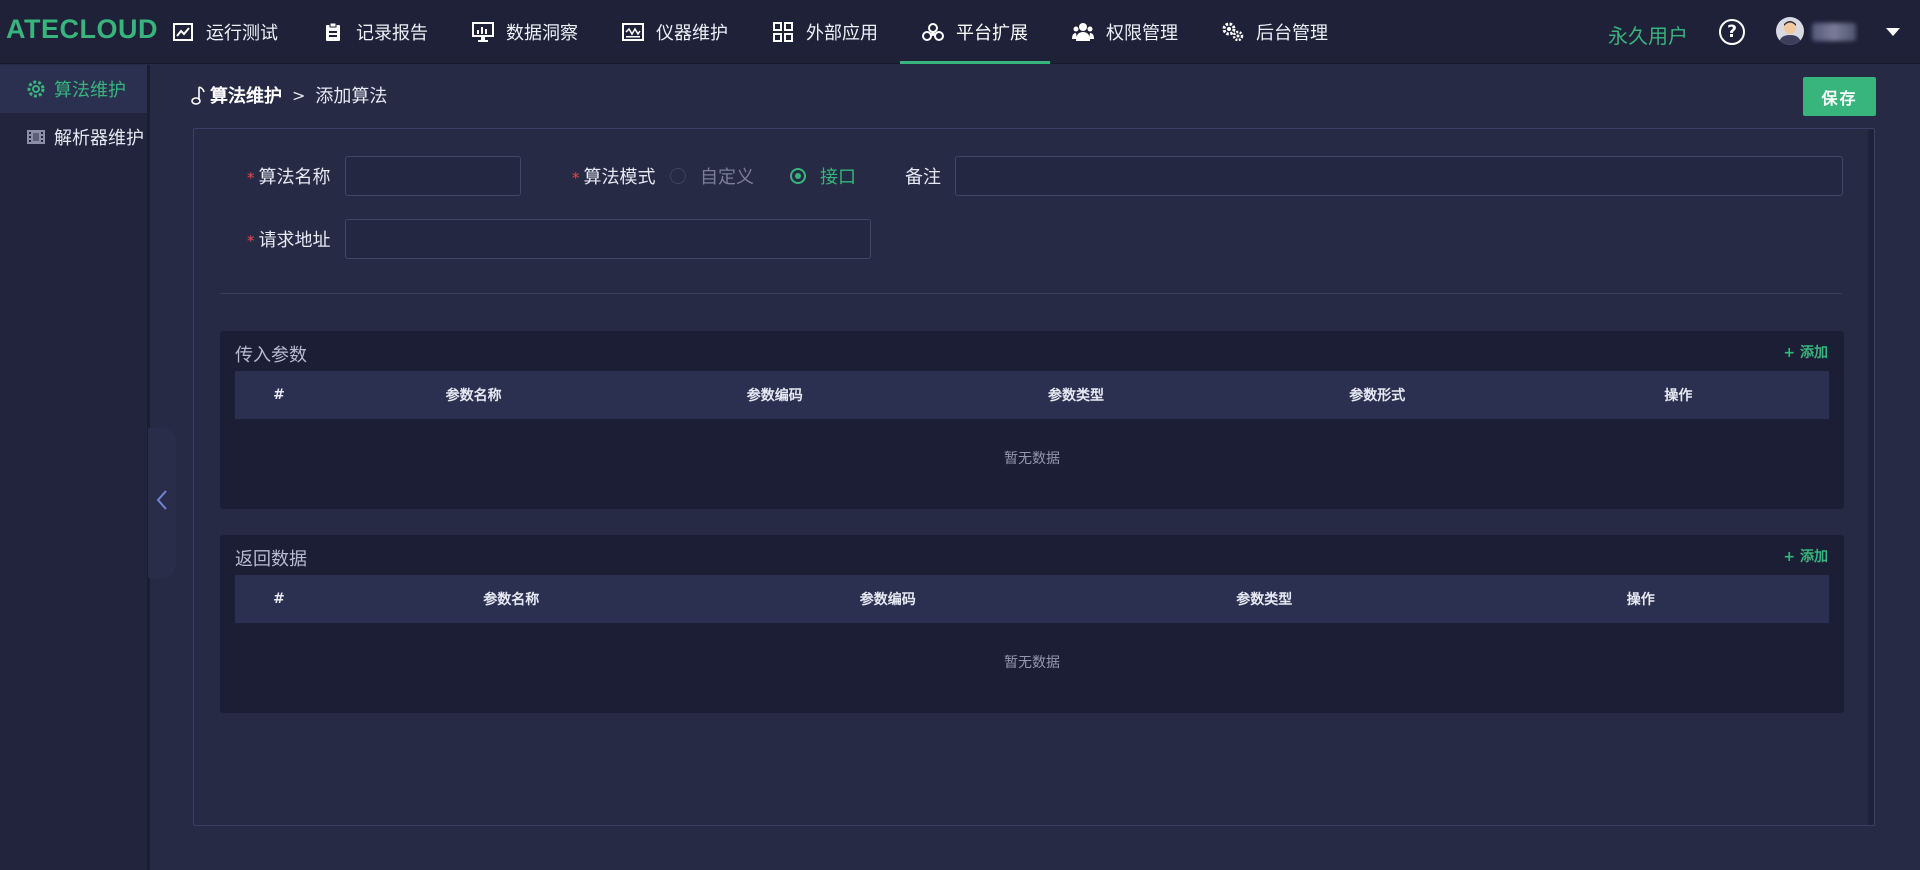 Image resolution: width=1920 pixels, height=870 pixels. I want to click on field-label-text: 请求地址, so click(294, 240).